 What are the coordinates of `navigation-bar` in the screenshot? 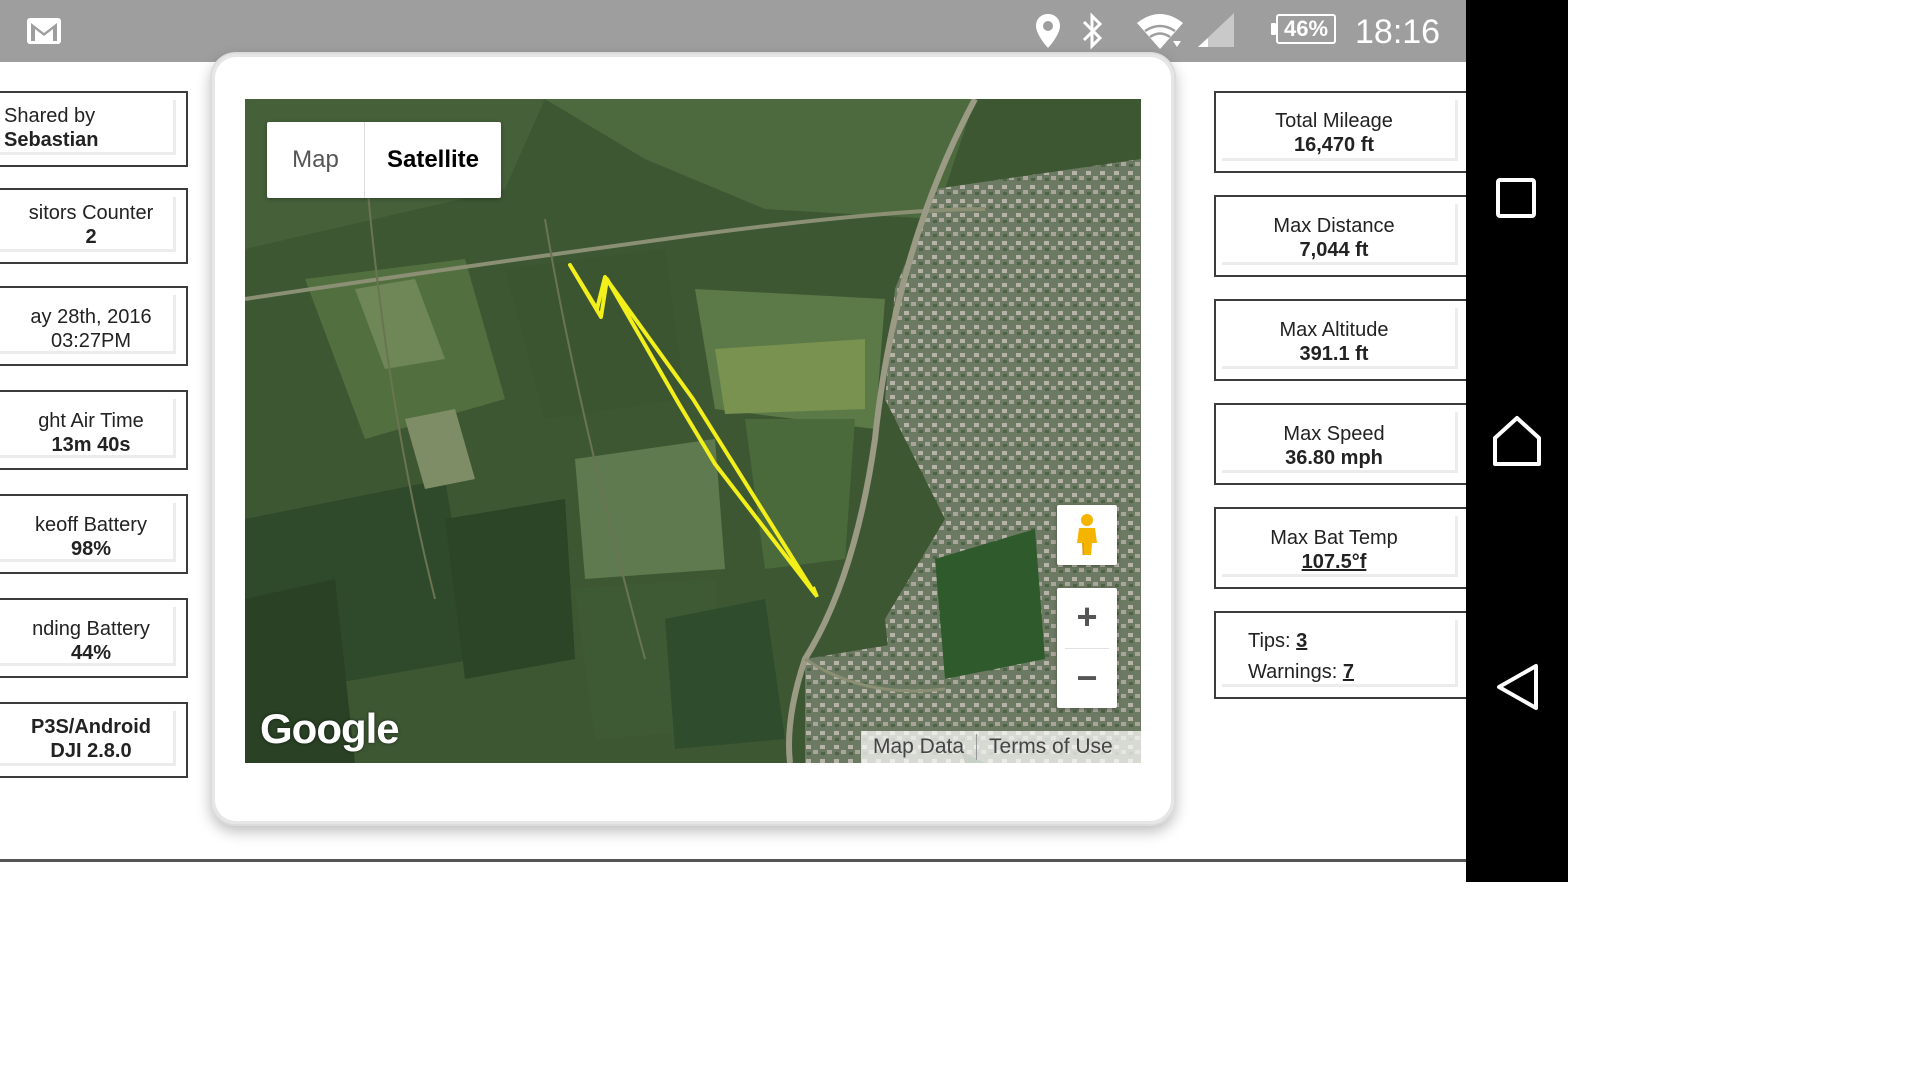 It's located at (1517, 441).